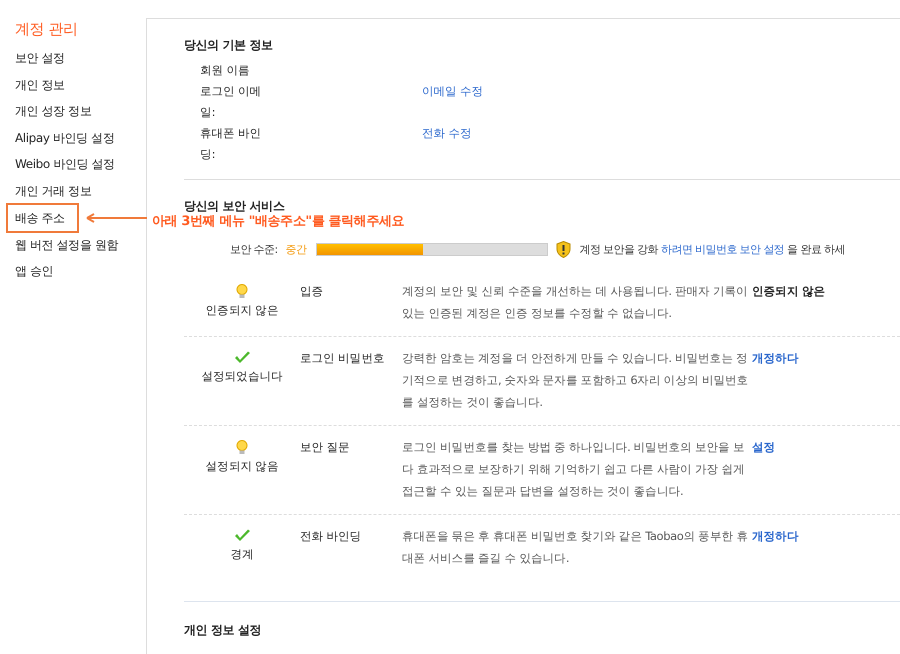  What do you see at coordinates (242, 376) in the screenshot?
I see `status-text: 설정되었습니다` at bounding box center [242, 376].